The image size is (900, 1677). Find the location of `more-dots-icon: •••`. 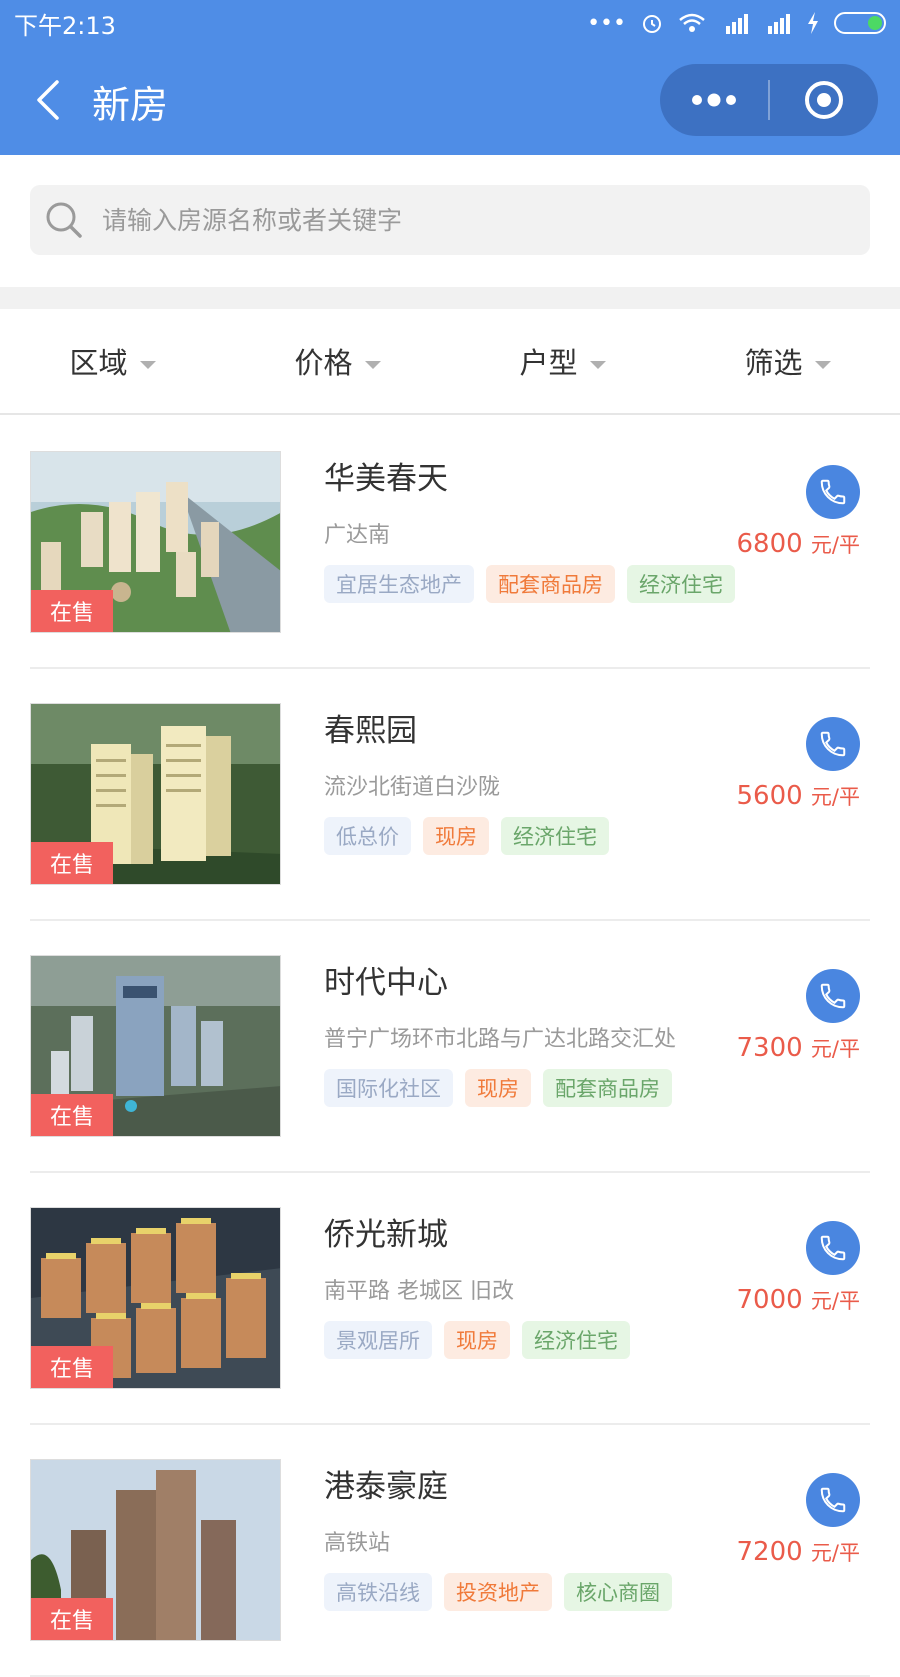

more-dots-icon: ••• is located at coordinates (606, 23).